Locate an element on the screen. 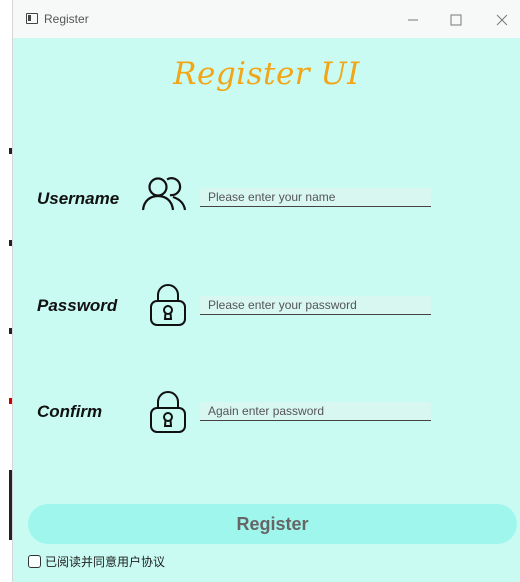 The image size is (520, 582). minimize-icon is located at coordinates (413, 20).